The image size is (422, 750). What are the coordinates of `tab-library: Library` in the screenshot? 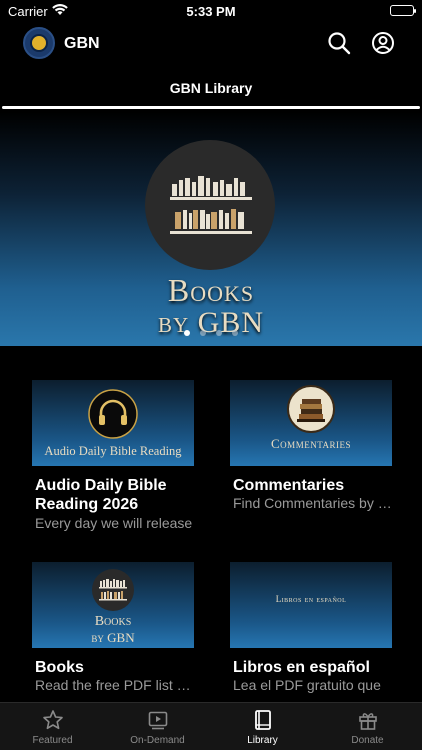 It's located at (262, 727).